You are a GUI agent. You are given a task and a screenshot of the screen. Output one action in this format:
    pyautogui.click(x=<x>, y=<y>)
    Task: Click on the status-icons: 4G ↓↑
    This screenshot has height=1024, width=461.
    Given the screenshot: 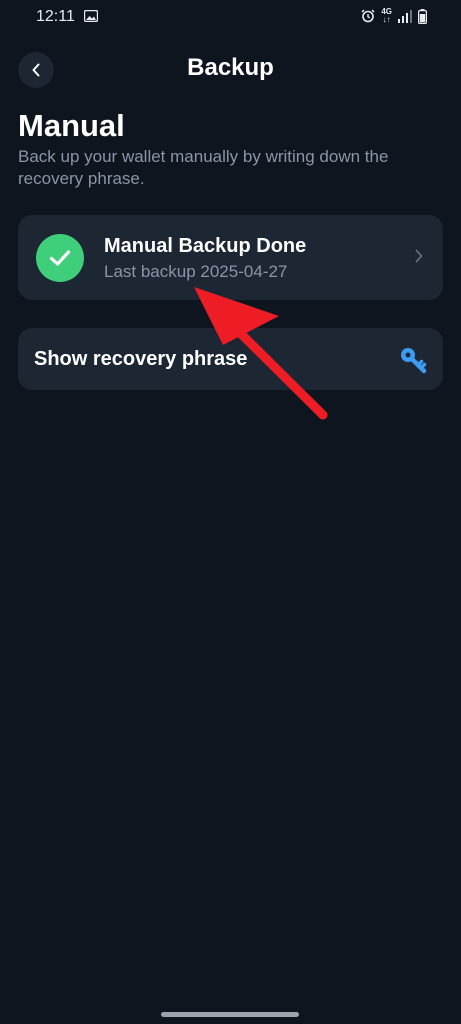 What is the action you would take?
    pyautogui.click(x=394, y=16)
    